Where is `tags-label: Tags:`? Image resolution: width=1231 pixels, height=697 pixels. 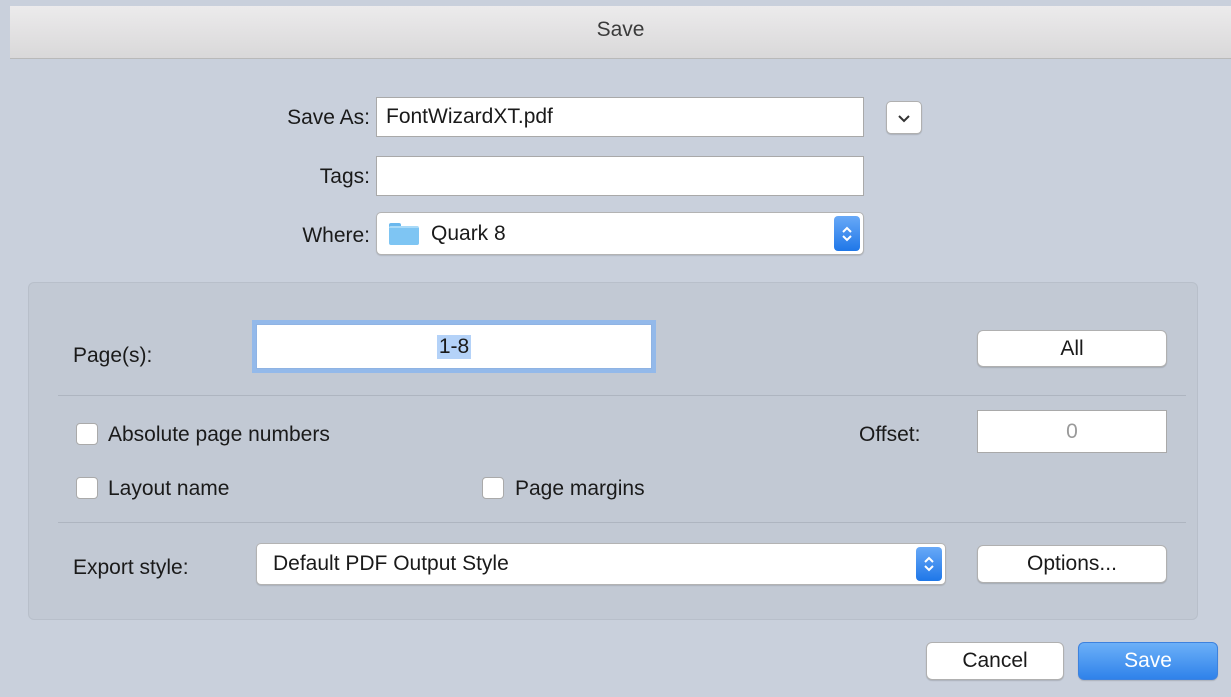
tags-label: Tags: is located at coordinates (344, 176).